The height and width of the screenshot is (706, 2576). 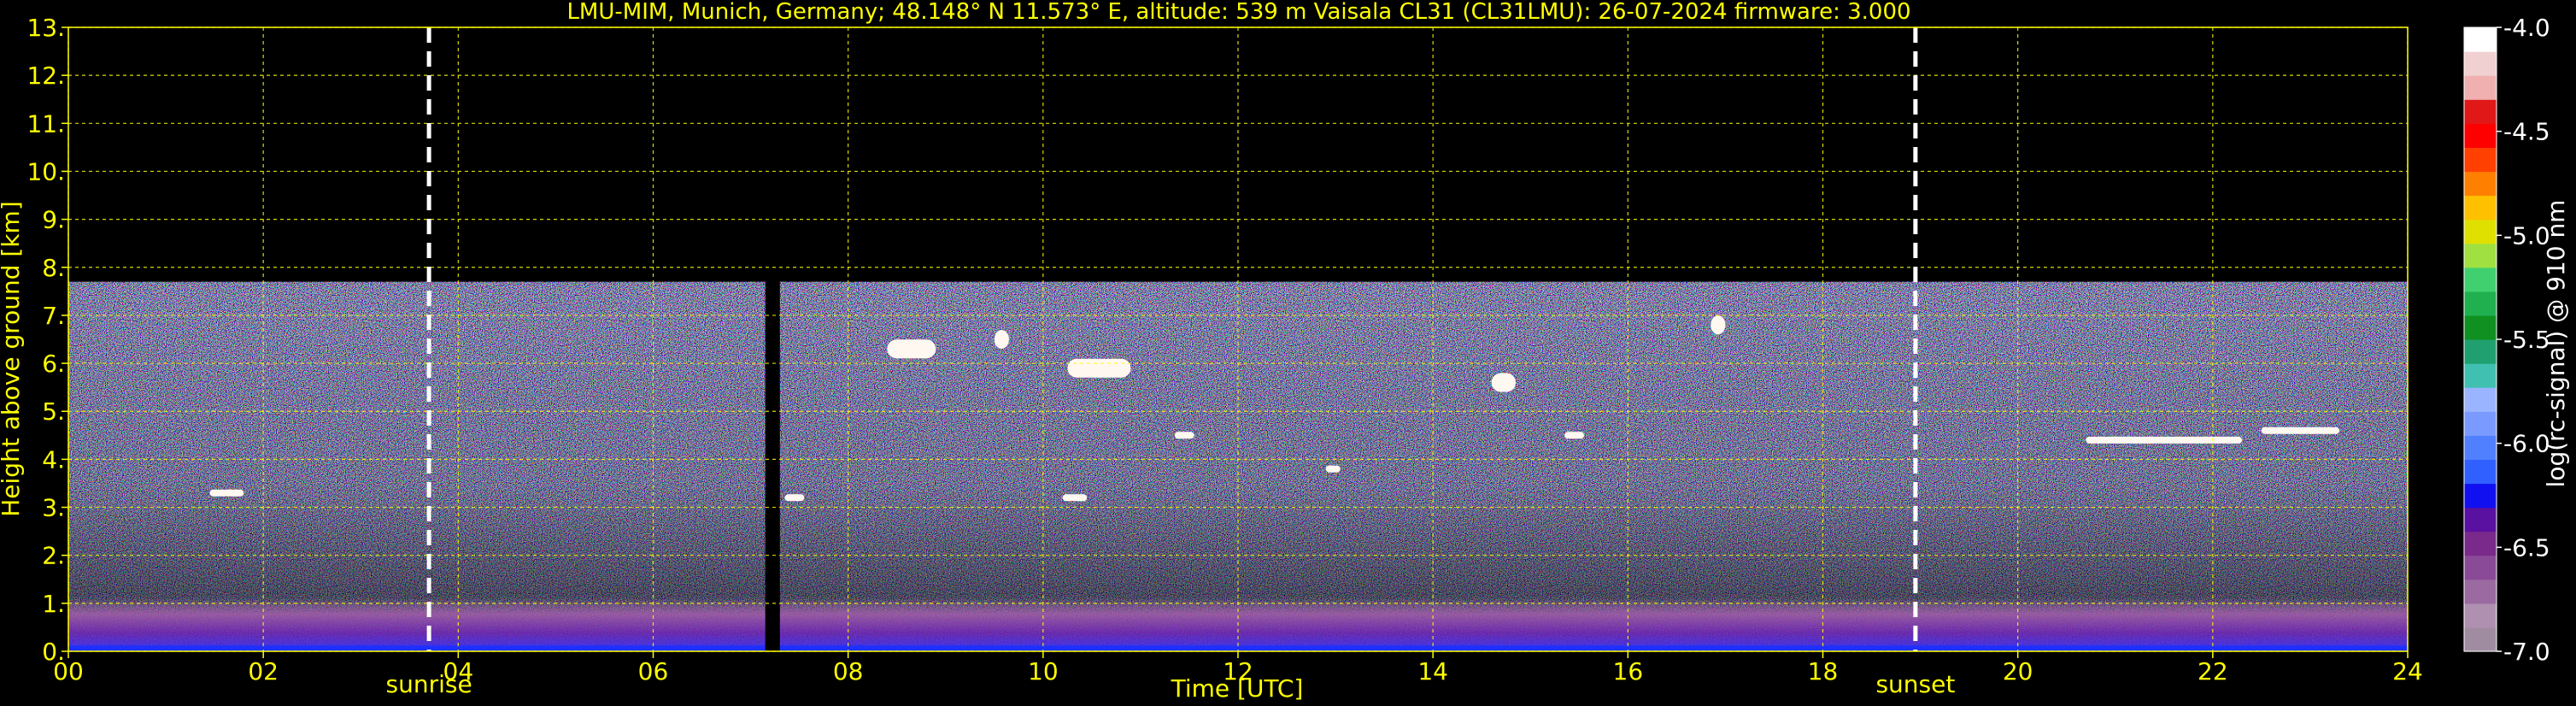 What do you see at coordinates (2526, 652) in the screenshot?
I see `colorbar-tick-label: -7.0` at bounding box center [2526, 652].